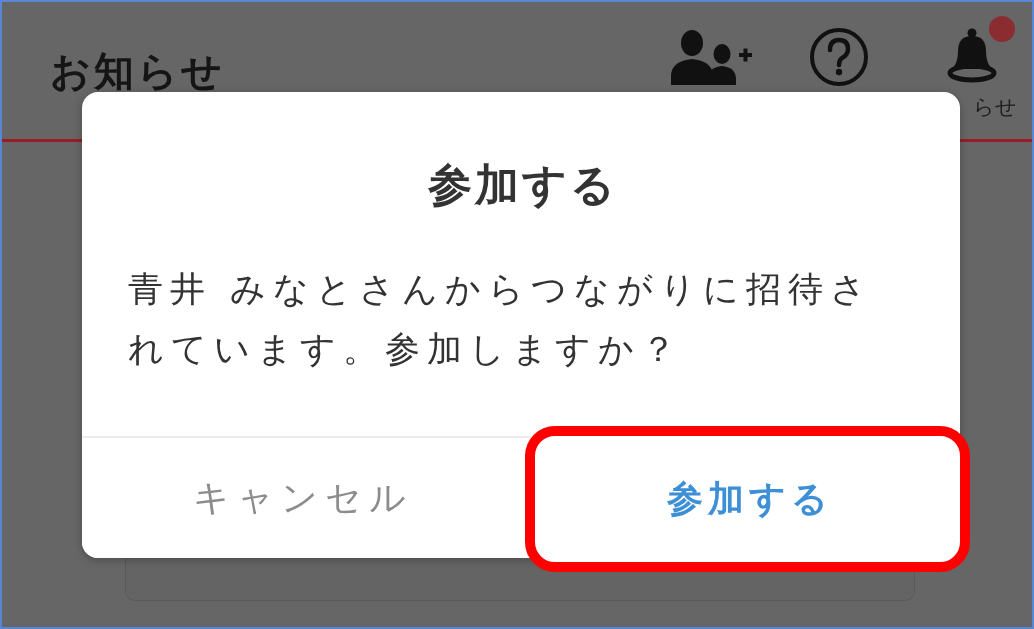 This screenshot has width=1034, height=629. Describe the element at coordinates (300, 498) in the screenshot. I see `cancel-button: キャンセル` at that location.